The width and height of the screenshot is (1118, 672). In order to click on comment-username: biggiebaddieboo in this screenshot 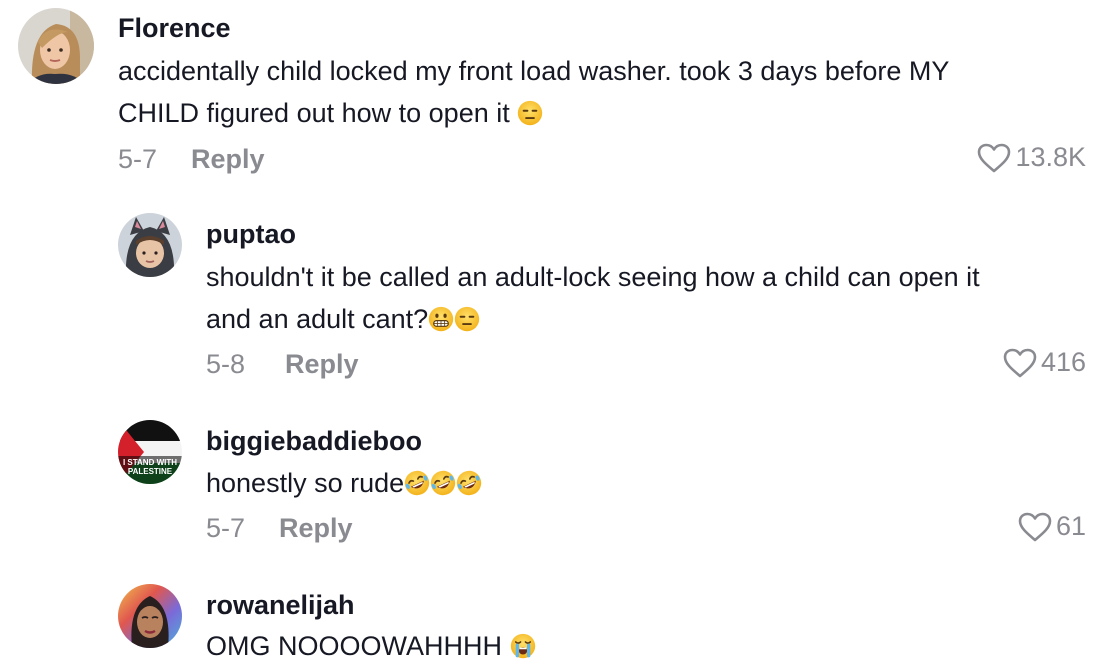, I will do `click(314, 441)`.